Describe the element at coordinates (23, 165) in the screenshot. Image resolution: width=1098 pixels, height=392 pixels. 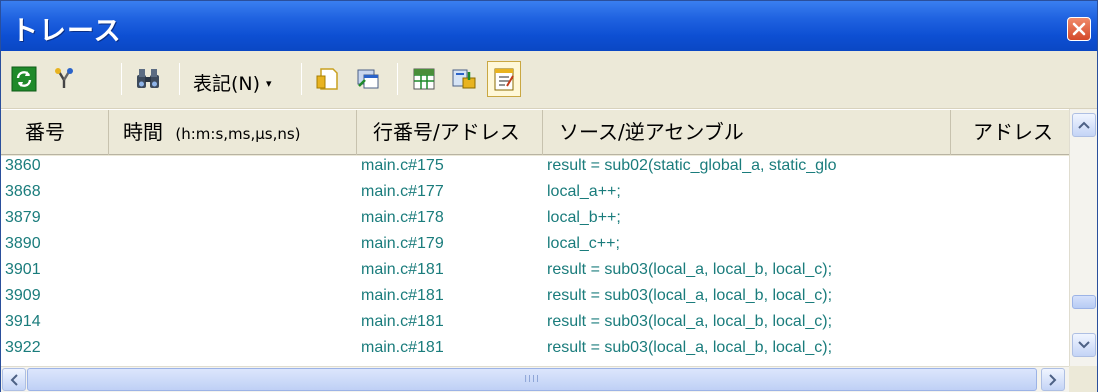
I see `row-number: 3860` at that location.